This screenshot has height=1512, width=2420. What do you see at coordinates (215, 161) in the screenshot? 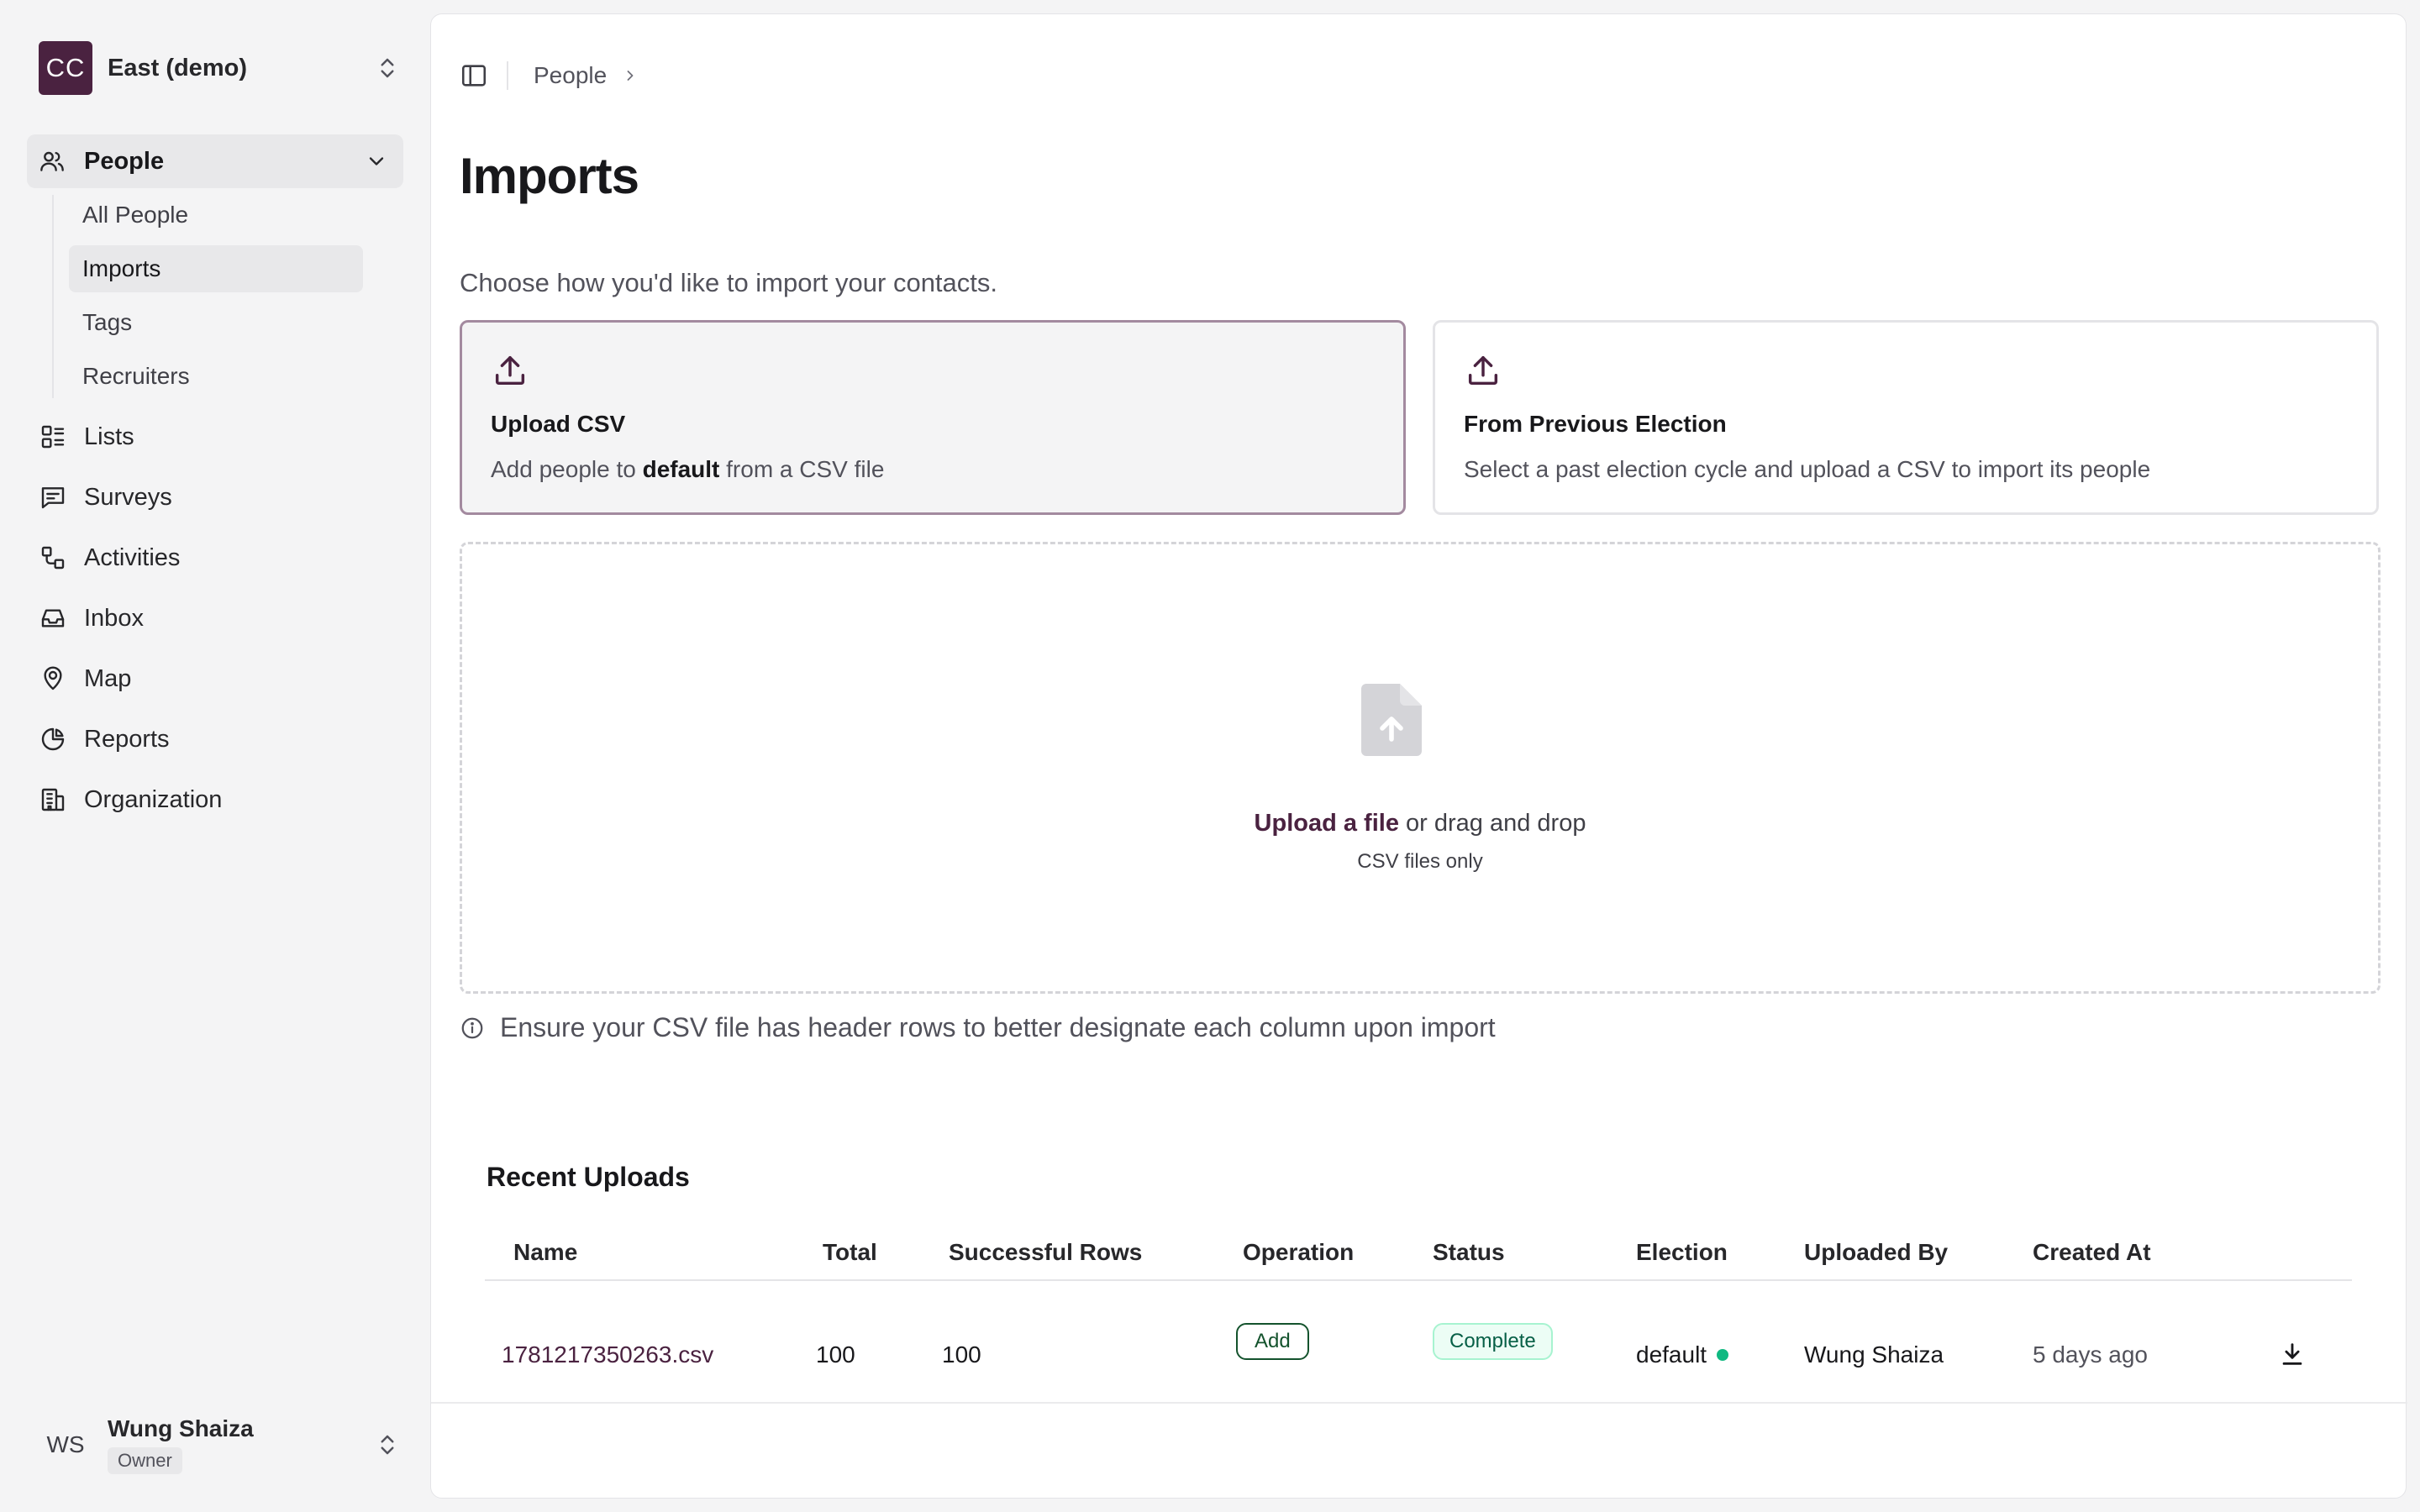
I see `sidebar-item-people: People` at bounding box center [215, 161].